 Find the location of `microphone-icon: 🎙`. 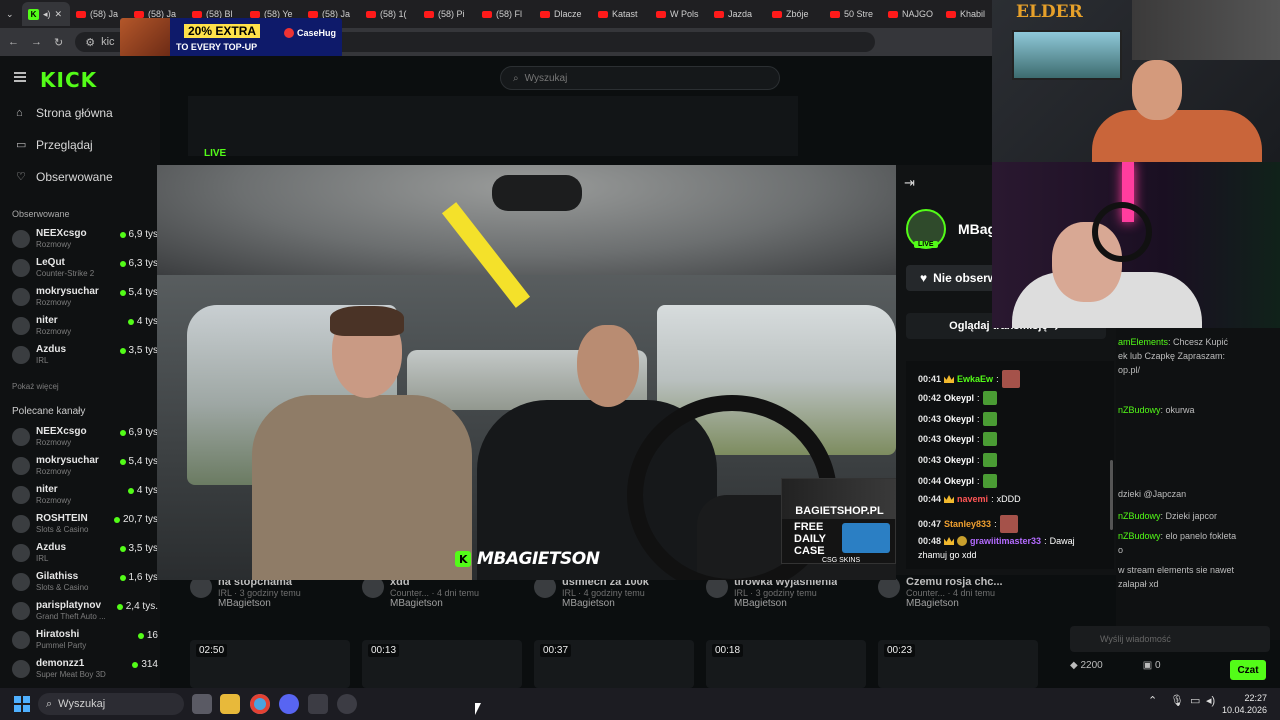

microphone-icon: 🎙 is located at coordinates (1177, 700).